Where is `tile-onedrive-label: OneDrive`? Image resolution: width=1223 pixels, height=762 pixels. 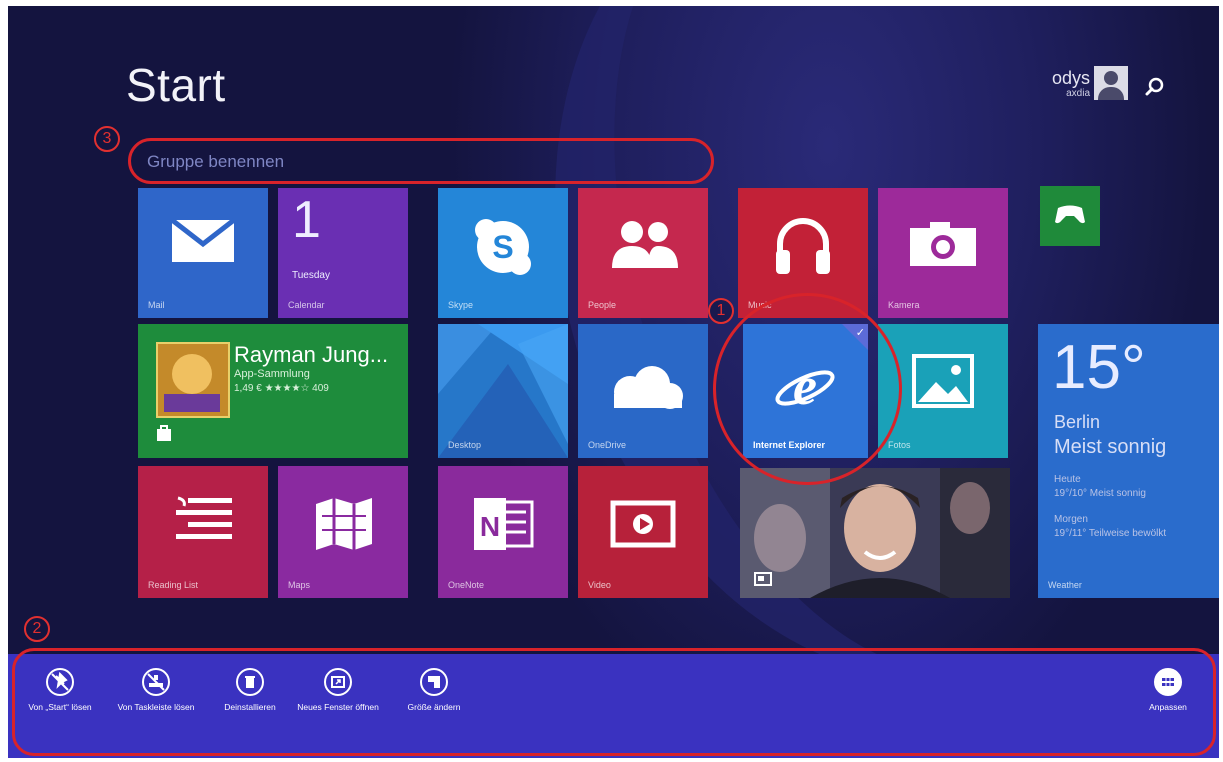
tile-onedrive-label: OneDrive is located at coordinates (607, 445).